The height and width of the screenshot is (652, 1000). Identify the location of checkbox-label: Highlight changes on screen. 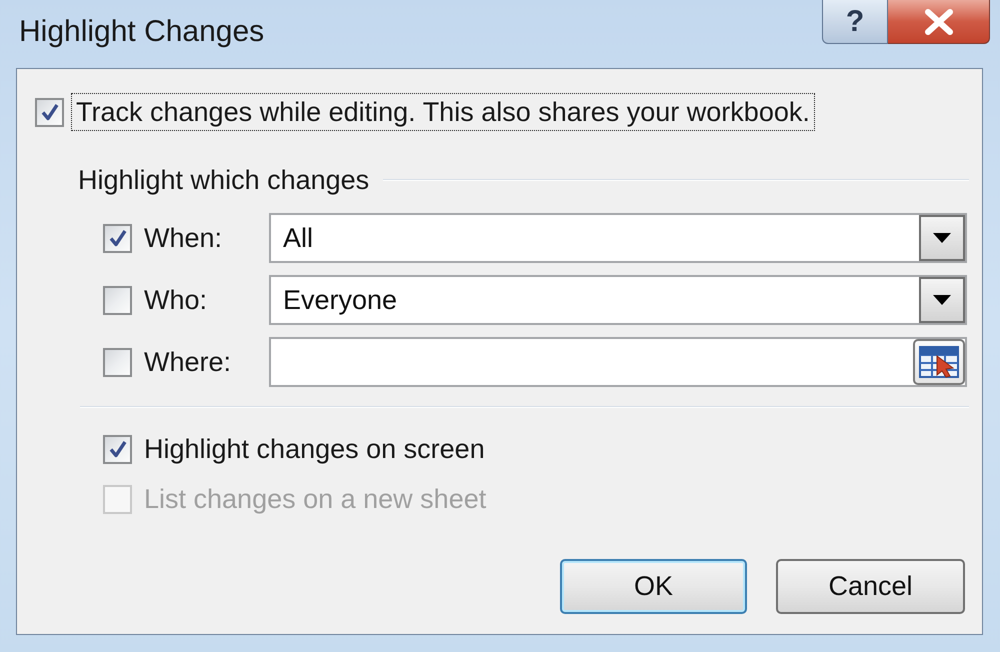
(314, 449).